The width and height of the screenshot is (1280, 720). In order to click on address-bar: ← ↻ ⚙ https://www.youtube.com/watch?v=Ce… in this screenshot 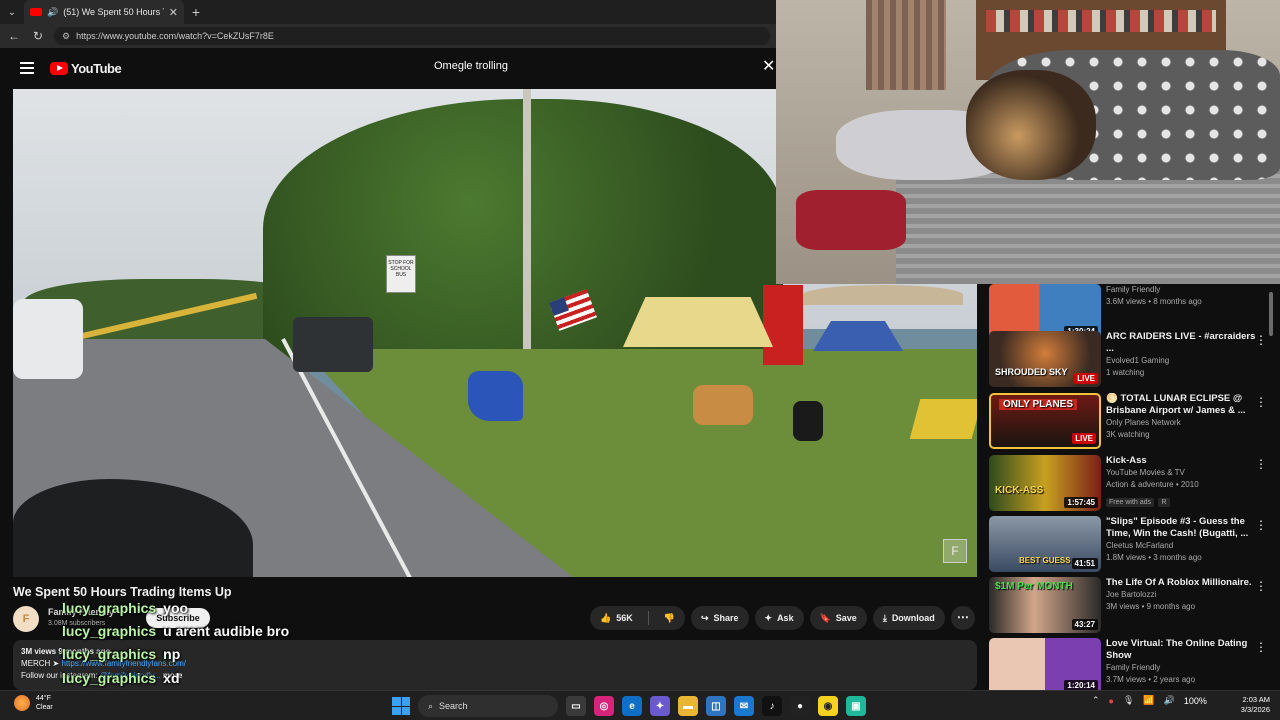, I will do `click(388, 36)`.